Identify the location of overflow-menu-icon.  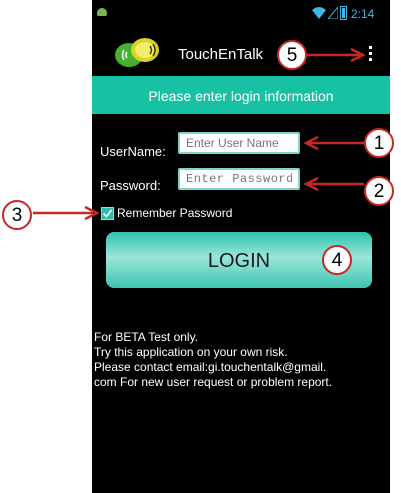
(370, 55).